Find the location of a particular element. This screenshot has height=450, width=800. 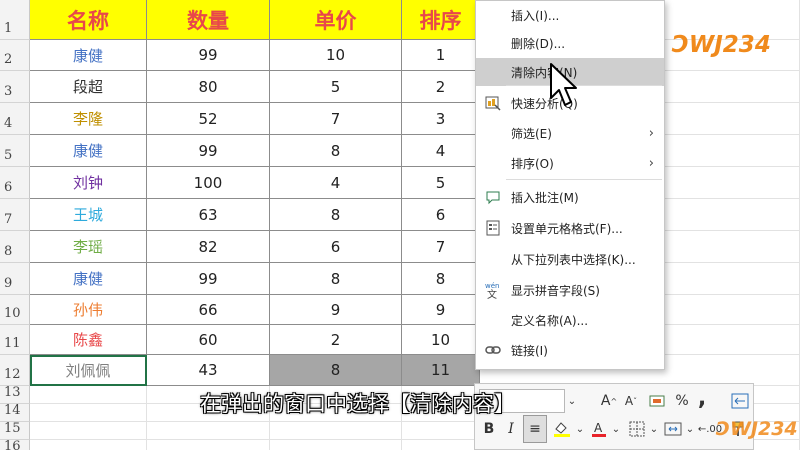

watermark-logo-bottom: ƆWJ234 is located at coordinates (757, 429).